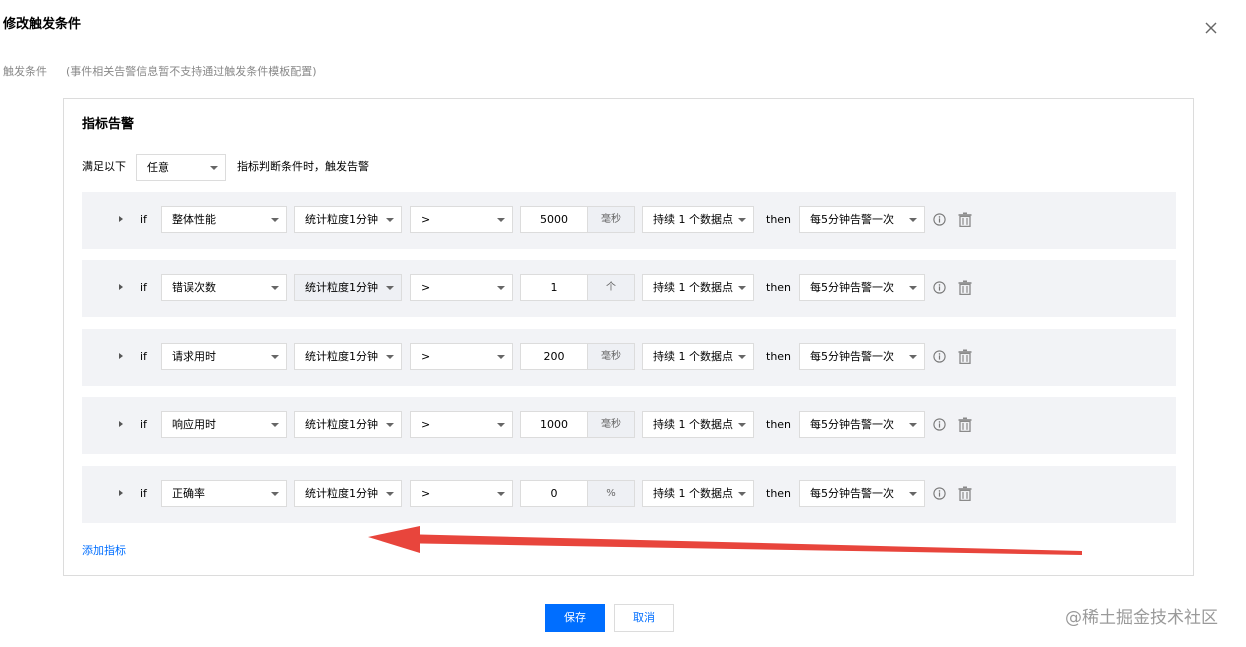  I want to click on metric-select: 整体性能, so click(224, 219).